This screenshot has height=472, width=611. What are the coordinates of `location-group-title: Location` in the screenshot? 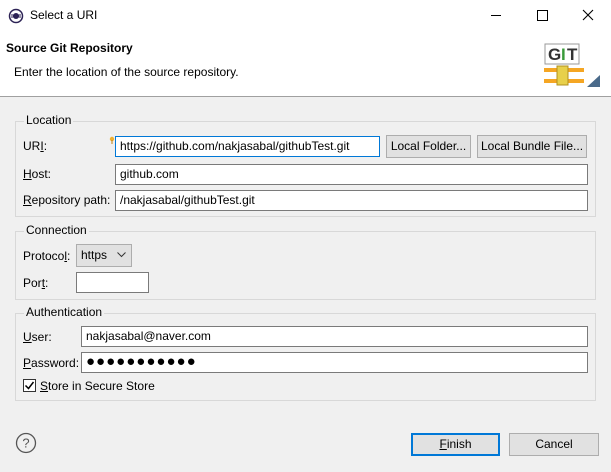 It's located at (49, 120).